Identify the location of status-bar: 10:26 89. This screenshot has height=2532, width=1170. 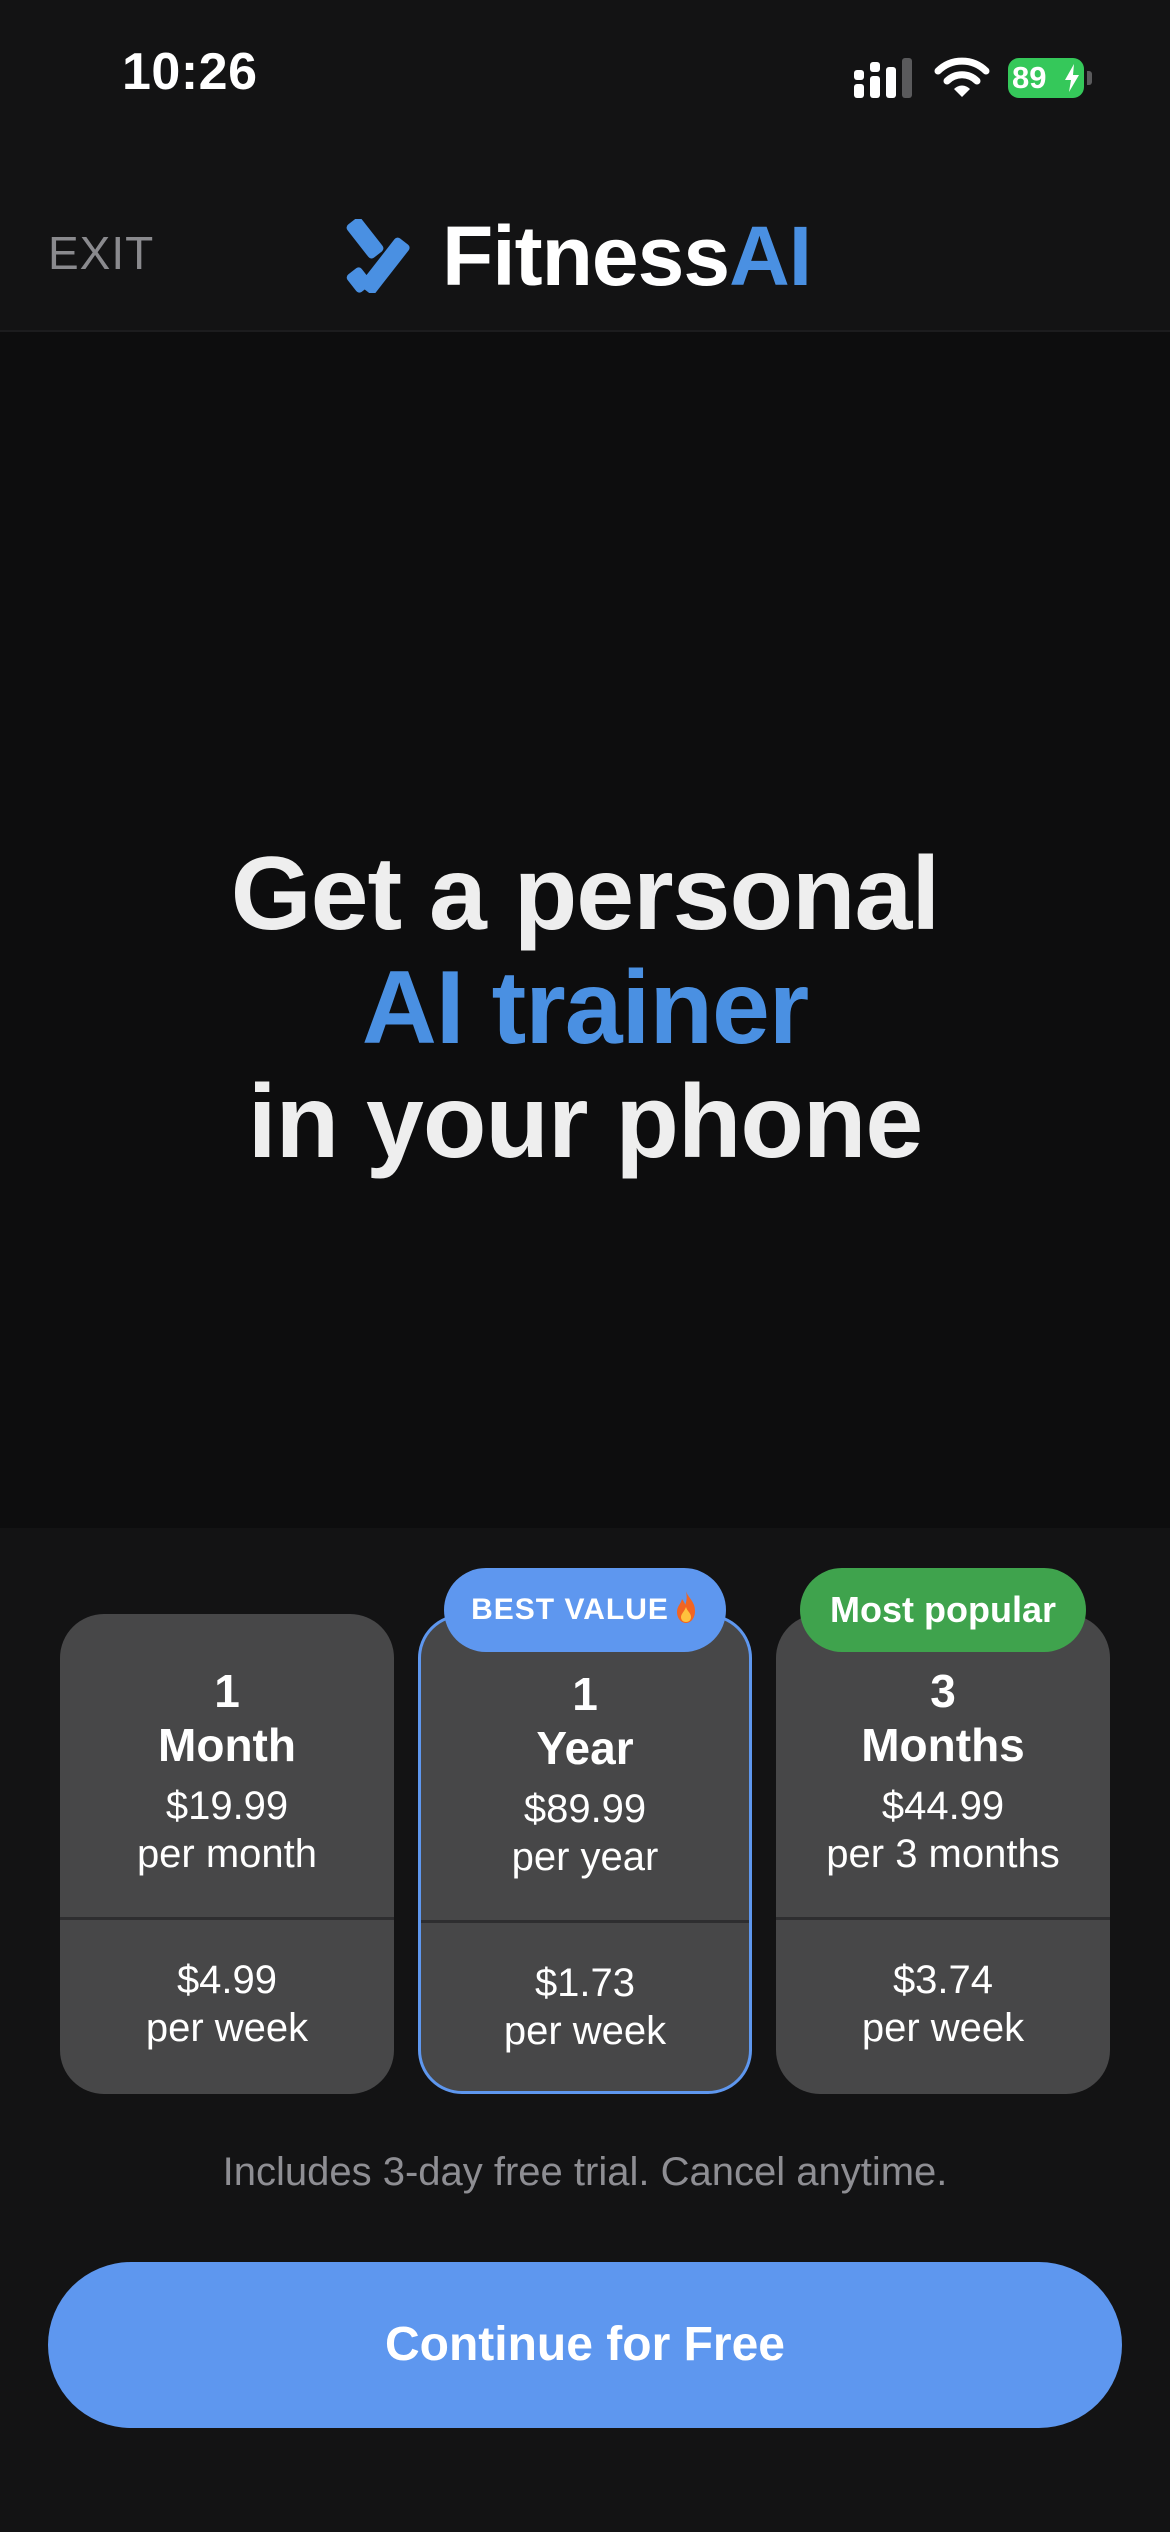
(585, 75).